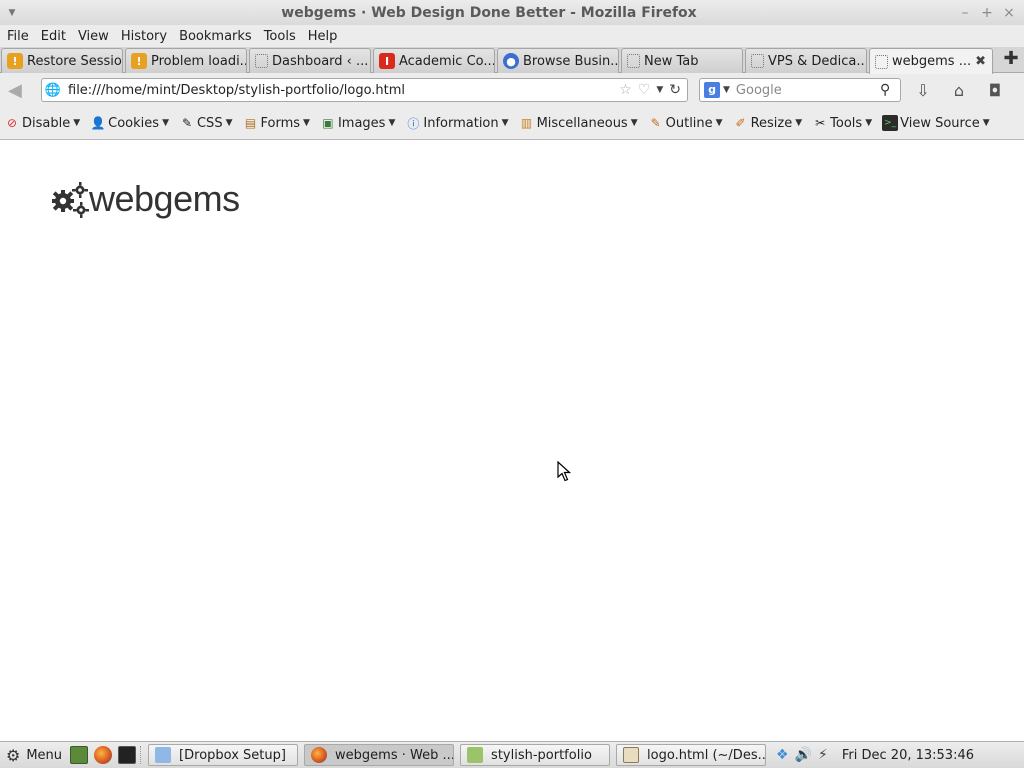 Image resolution: width=1024 pixels, height=768 pixels. I want to click on show-desktop-icon, so click(79, 755).